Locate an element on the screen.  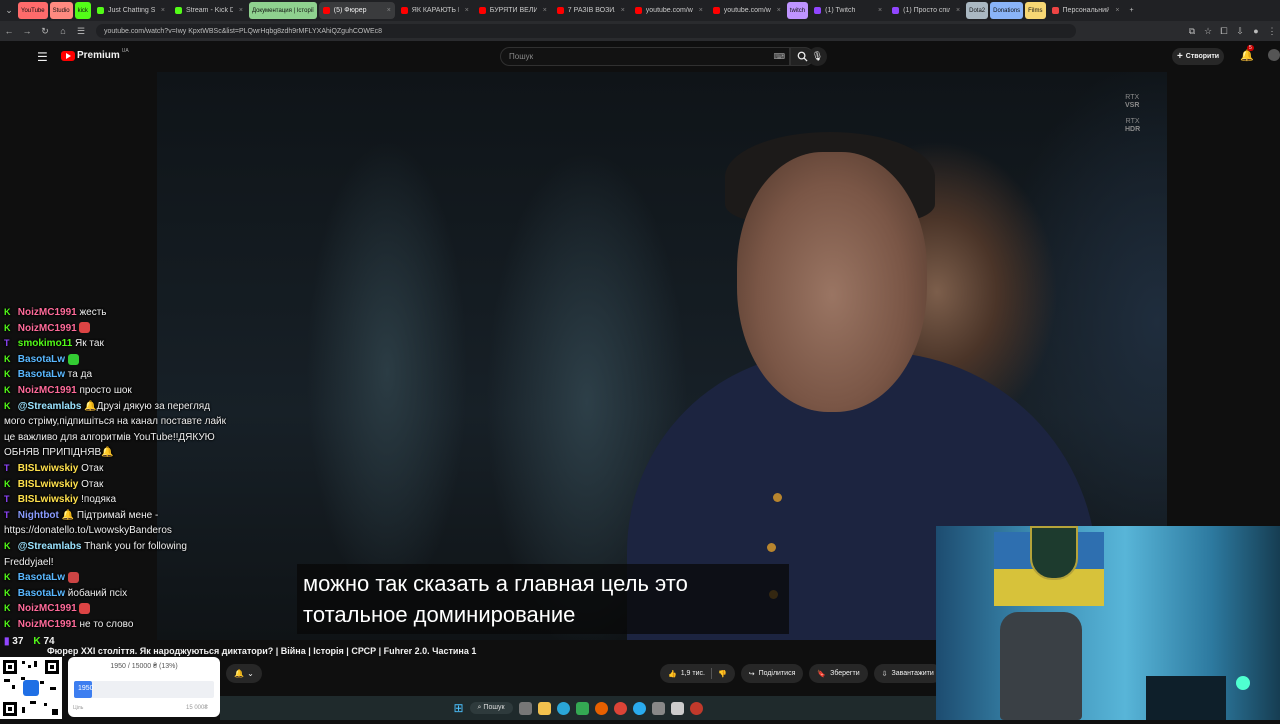
browser-tab: Stream - Kick Da × is located at coordinates (209, 10).